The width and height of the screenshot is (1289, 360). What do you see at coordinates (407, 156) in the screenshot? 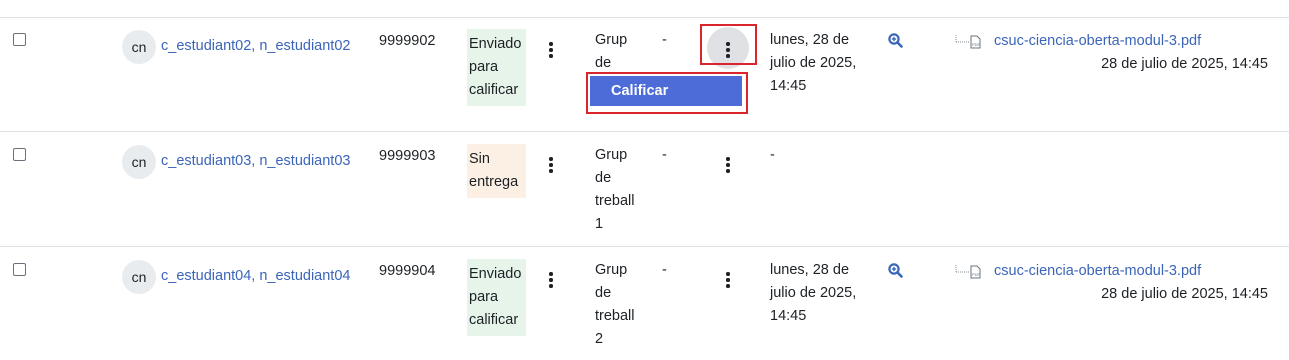
I see `id-number: 9999903` at bounding box center [407, 156].